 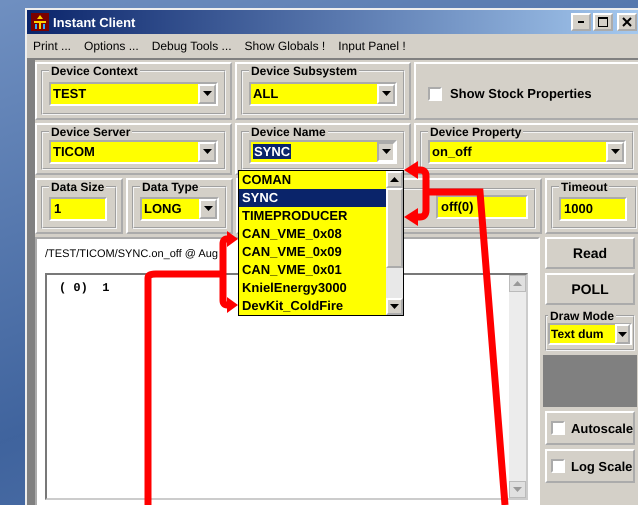 I want to click on close-button, so click(x=627, y=22).